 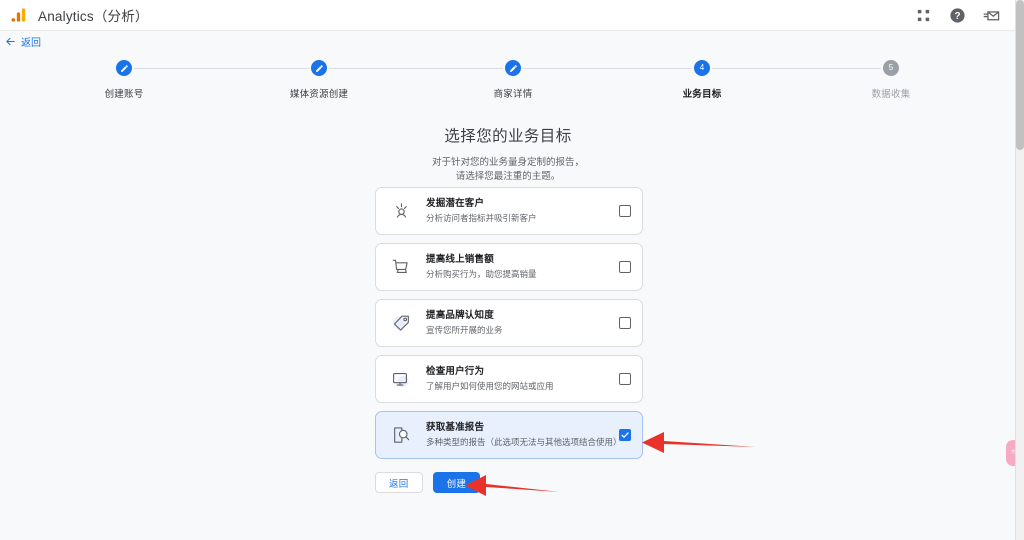 I want to click on option-card-generate-leads: 发掘潜在客户 分析访问者指标并吸引新客户, so click(x=509, y=211).